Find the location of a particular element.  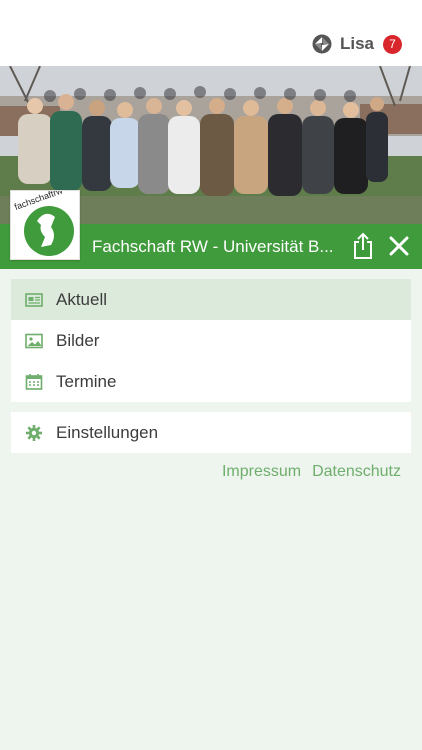

menu-item-aktuell: Aktuell is located at coordinates (211, 299).